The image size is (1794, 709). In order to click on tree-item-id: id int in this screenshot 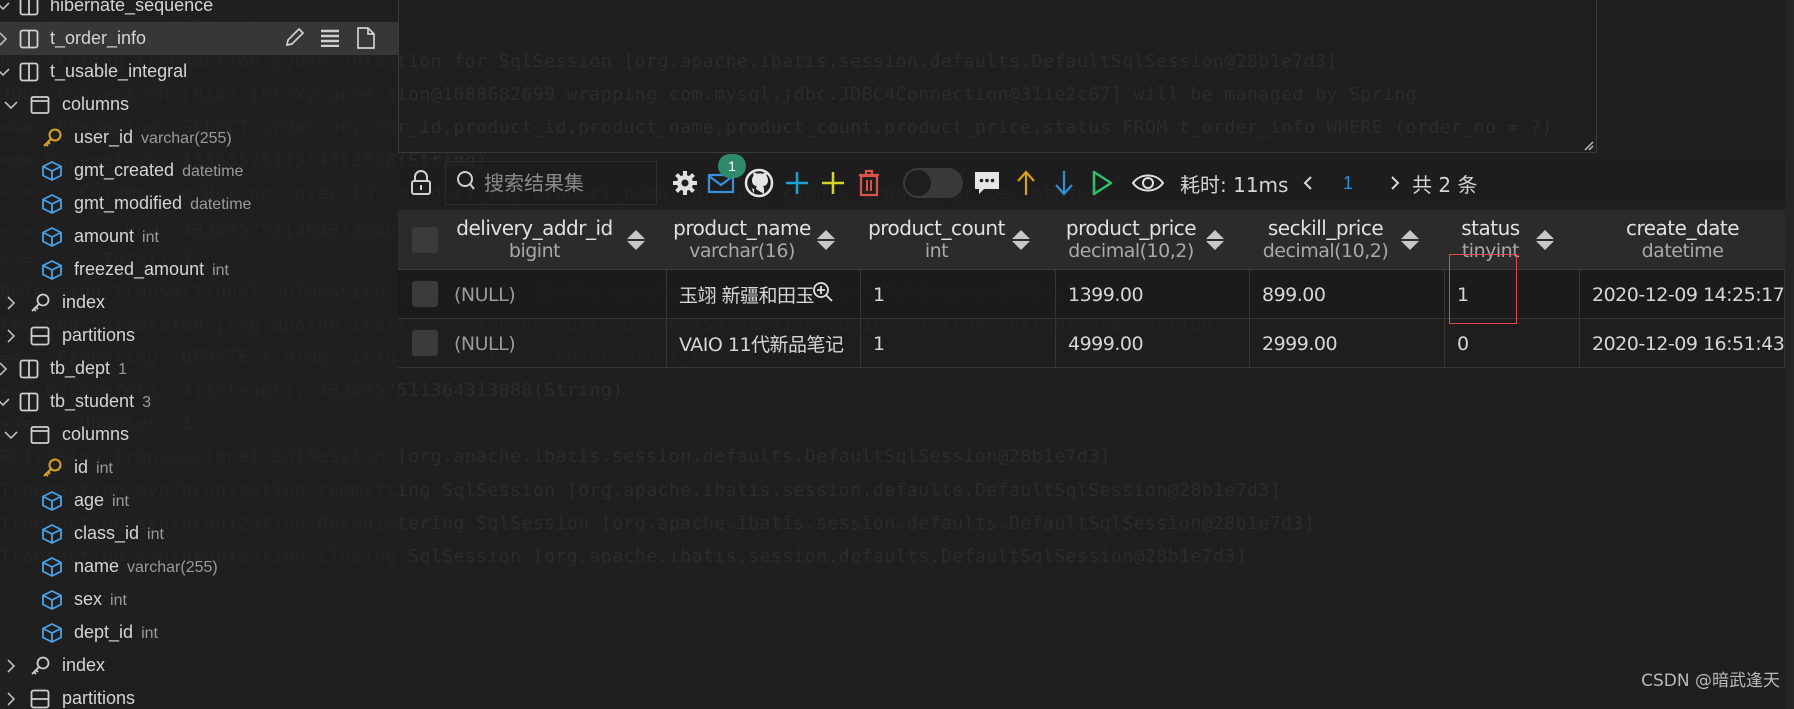, I will do `click(199, 467)`.